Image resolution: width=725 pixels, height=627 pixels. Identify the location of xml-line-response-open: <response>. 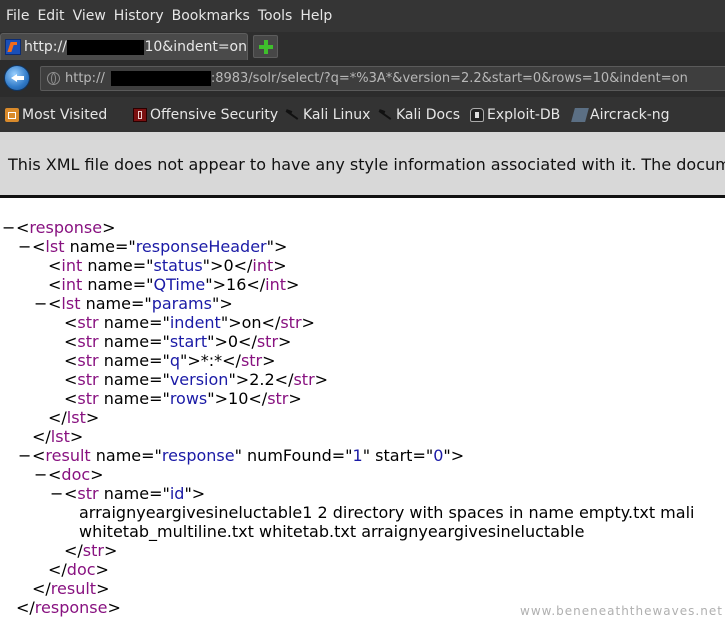
(66, 227).